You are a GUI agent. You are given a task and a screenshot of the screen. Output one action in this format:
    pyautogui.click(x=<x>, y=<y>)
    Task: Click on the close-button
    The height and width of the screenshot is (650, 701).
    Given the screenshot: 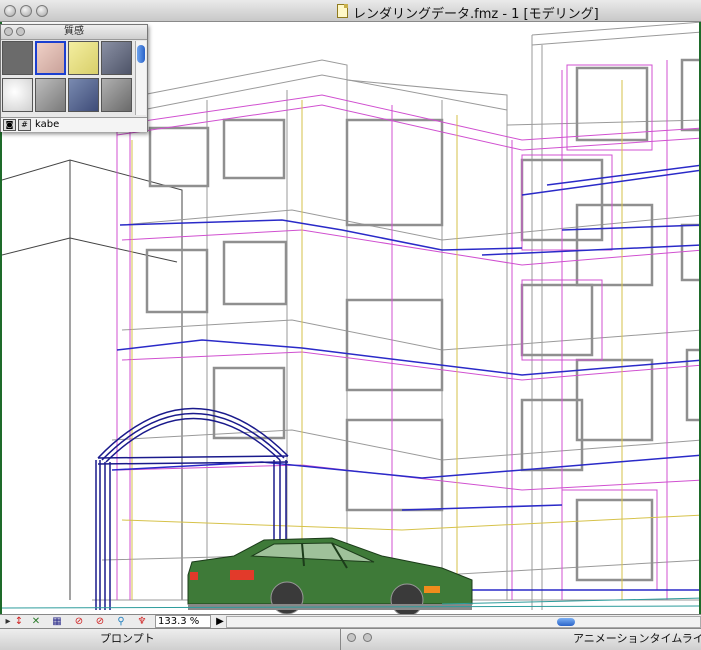 What is the action you would take?
    pyautogui.click(x=10, y=11)
    